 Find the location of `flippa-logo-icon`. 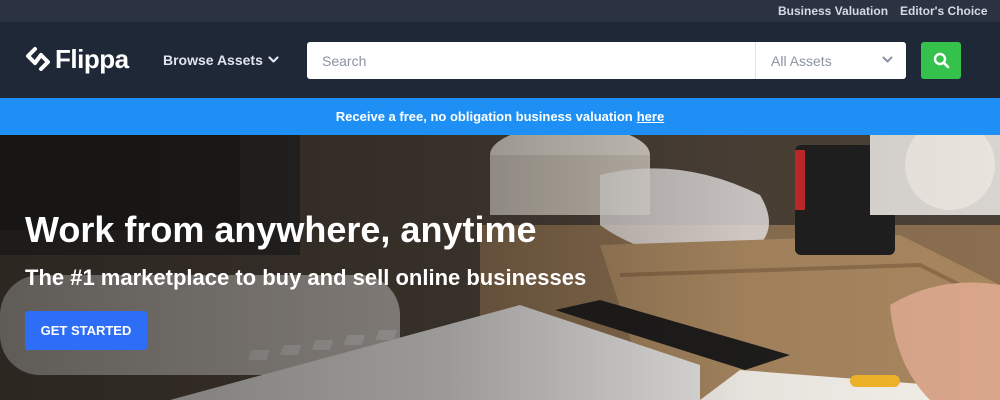

flippa-logo-icon is located at coordinates (38, 59).